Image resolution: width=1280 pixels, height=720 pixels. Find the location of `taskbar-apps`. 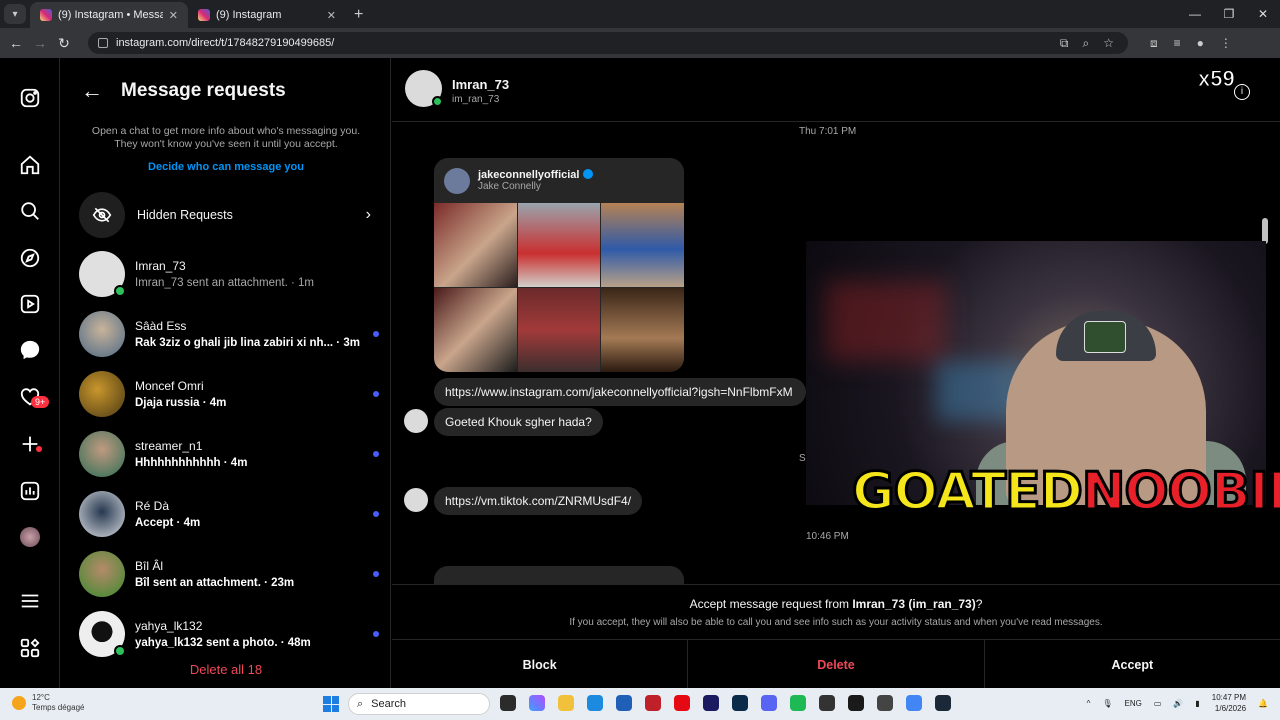

taskbar-apps is located at coordinates (725, 703).